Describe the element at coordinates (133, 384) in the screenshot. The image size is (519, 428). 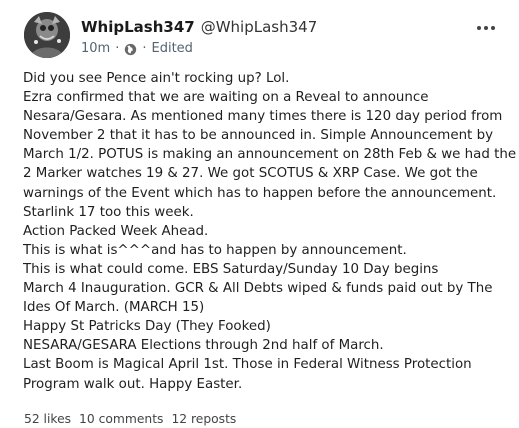
I see `post-body-line: Program walk out. Happy Easter.` at that location.